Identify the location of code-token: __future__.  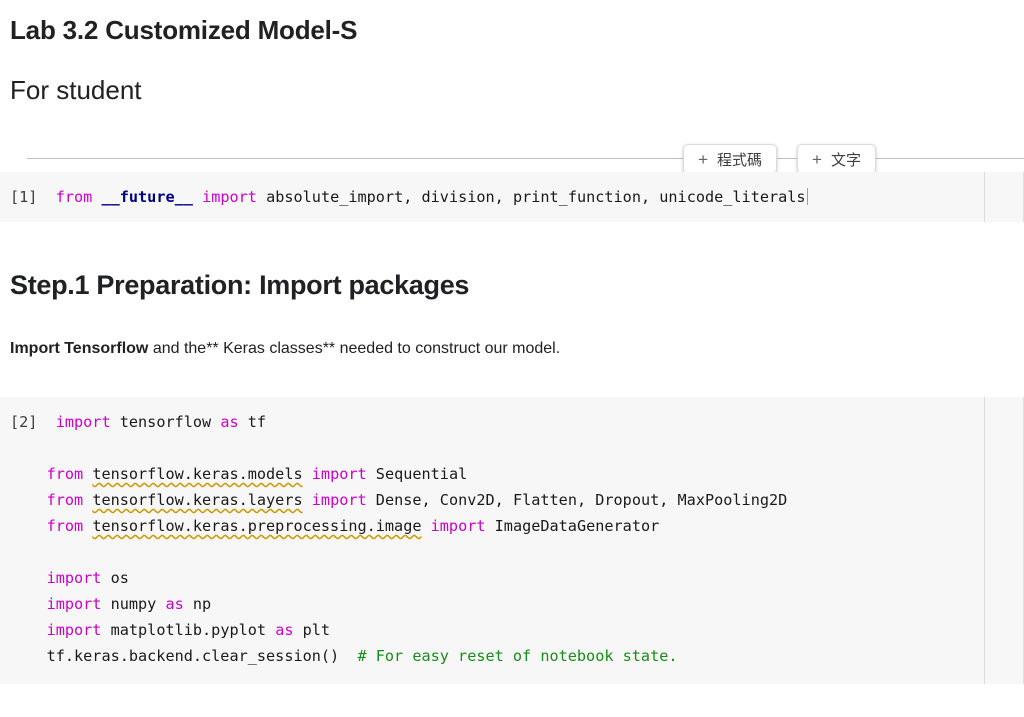
(147, 197).